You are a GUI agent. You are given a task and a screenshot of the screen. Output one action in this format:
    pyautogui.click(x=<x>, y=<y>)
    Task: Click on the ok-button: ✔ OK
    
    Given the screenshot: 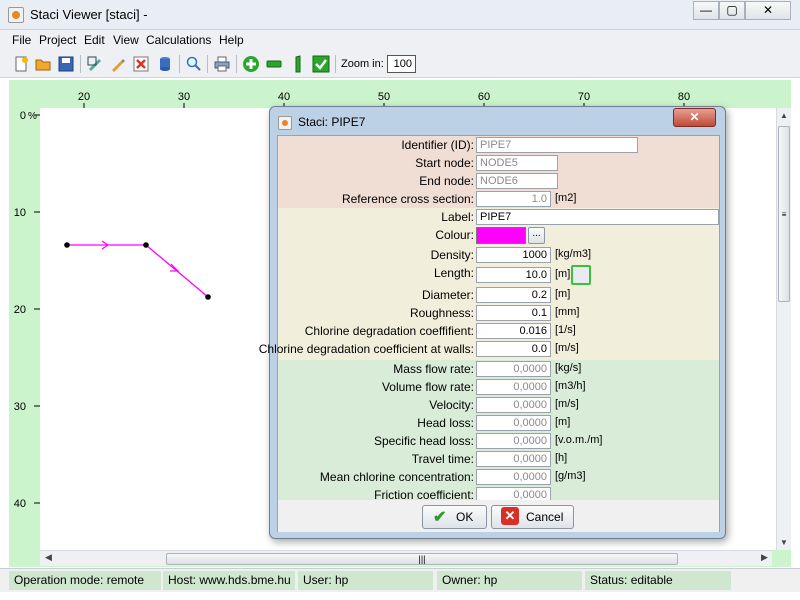 What is the action you would take?
    pyautogui.click(x=454, y=517)
    